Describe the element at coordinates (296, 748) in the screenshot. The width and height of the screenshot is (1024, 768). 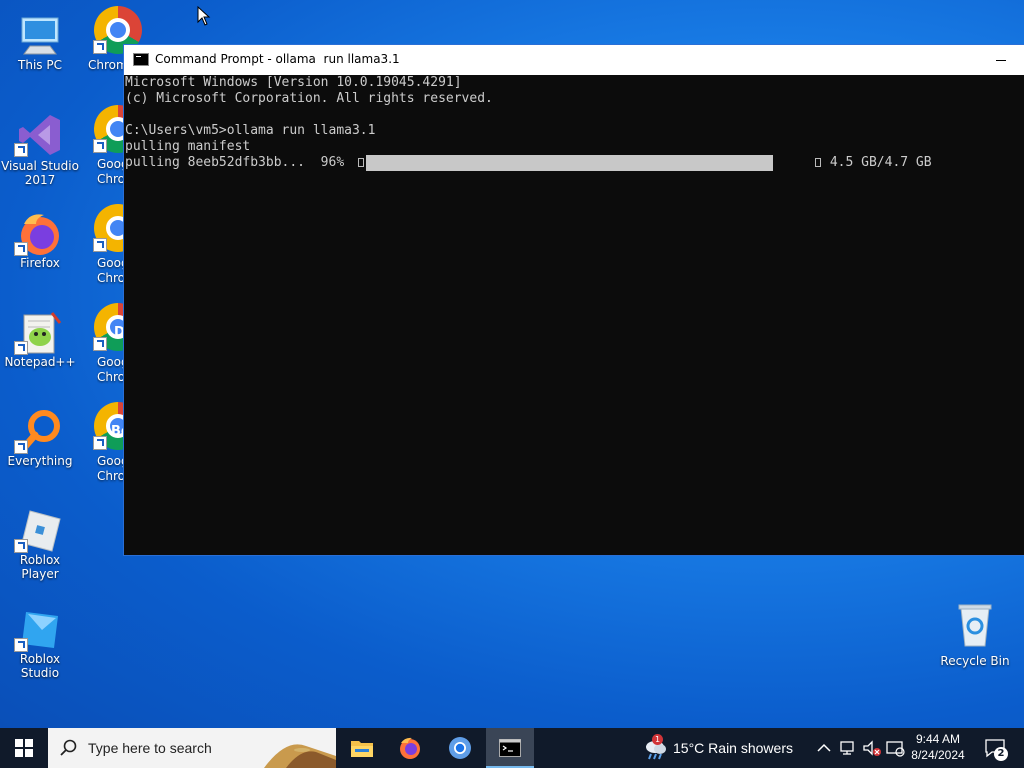
I see `search-highlight-landscape-icon` at that location.